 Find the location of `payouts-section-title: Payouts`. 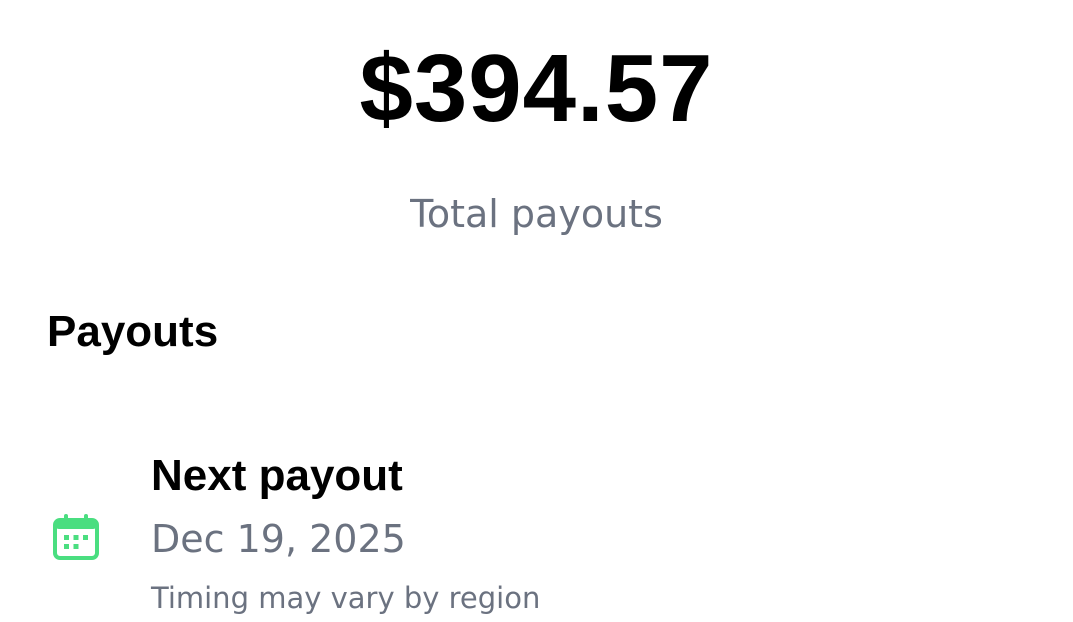

payouts-section-title: Payouts is located at coordinates (133, 331).